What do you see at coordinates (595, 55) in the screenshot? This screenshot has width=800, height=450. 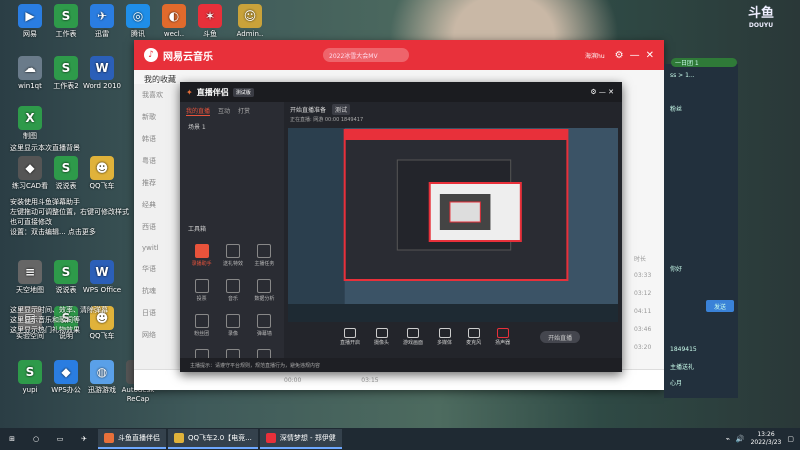 I see `music-user: 海滨hu` at bounding box center [595, 55].